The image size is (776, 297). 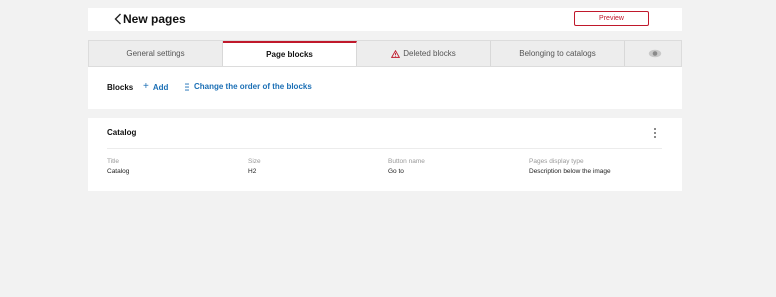 I want to click on field-label: Button name, so click(x=406, y=161).